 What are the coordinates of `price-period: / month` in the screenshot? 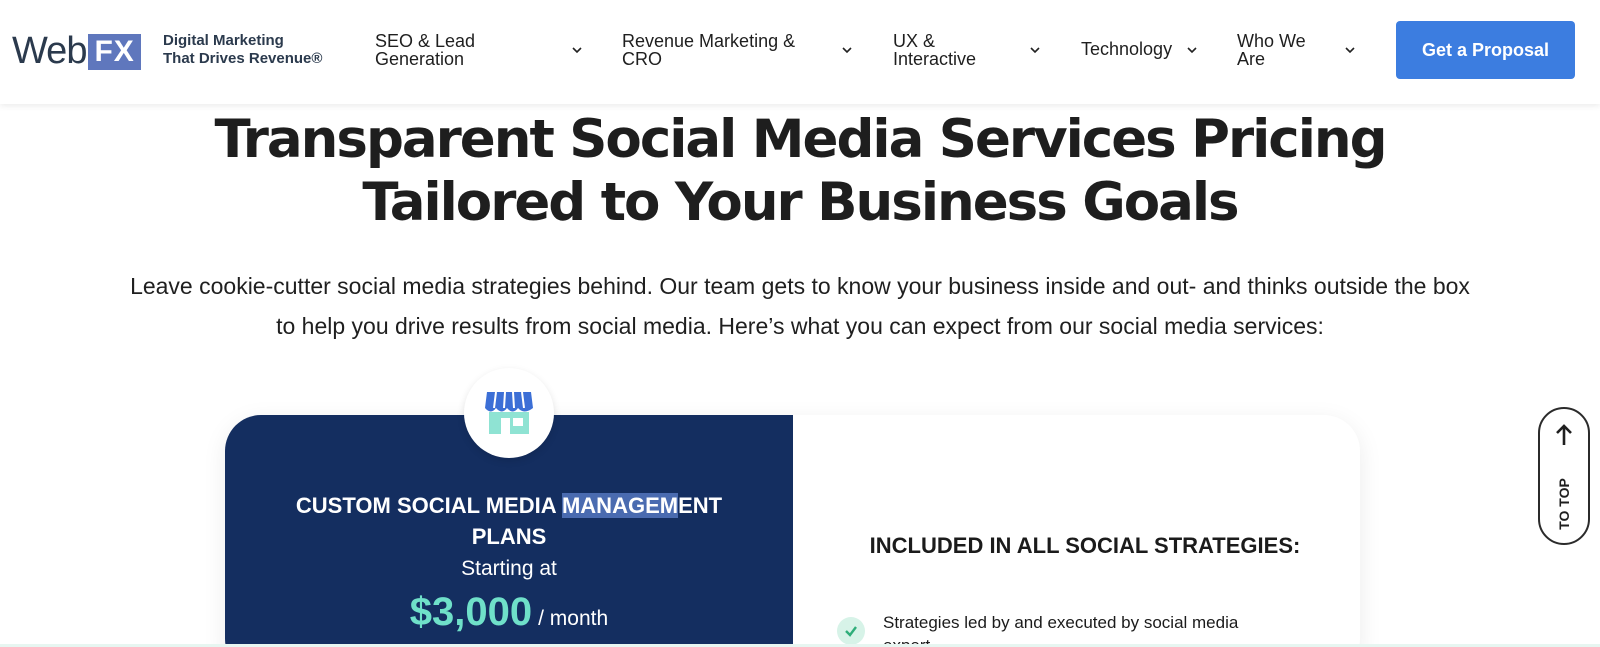 It's located at (573, 618).